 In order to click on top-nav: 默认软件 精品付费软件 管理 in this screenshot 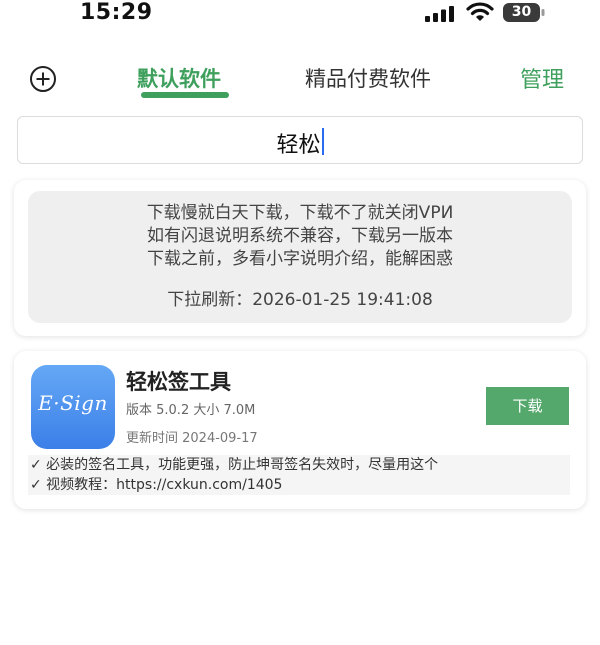, I will do `click(300, 80)`.